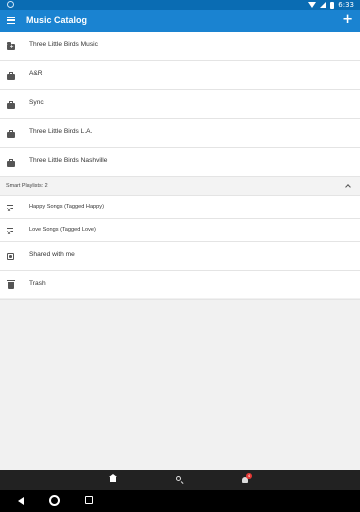 This screenshot has height=512, width=360. Describe the element at coordinates (11, 284) in the screenshot. I see `trash-icon` at that location.